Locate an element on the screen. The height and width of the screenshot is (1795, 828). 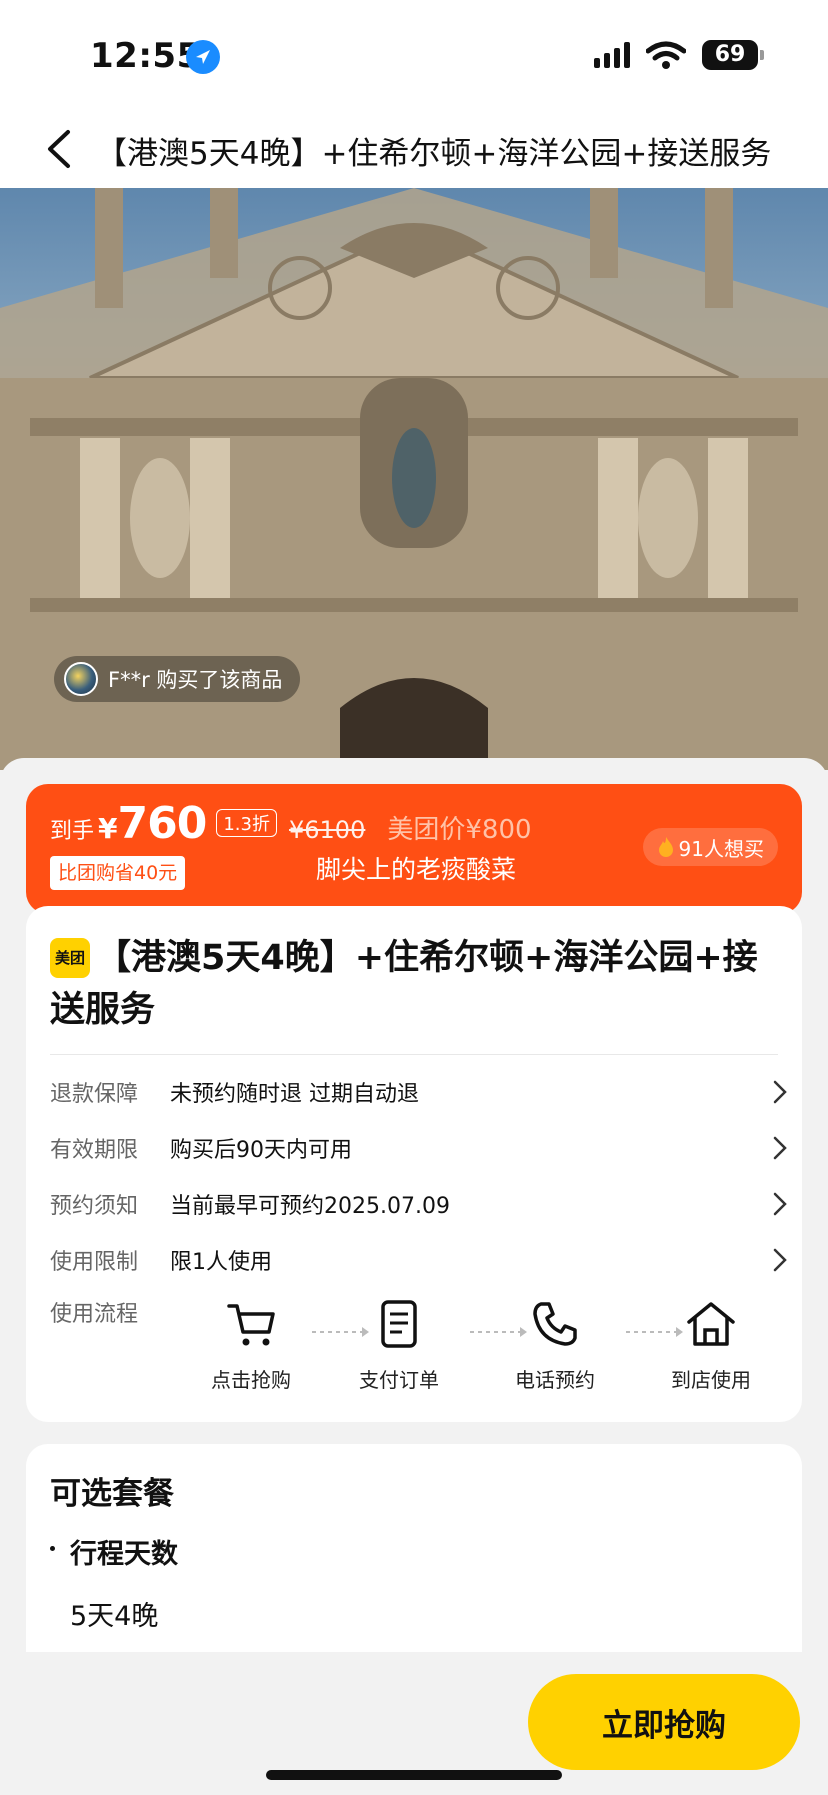
nav-bar: 【港澳5天4晚】+住希尔顿+海洋公园+接送服务 is located at coordinates (414, 149).